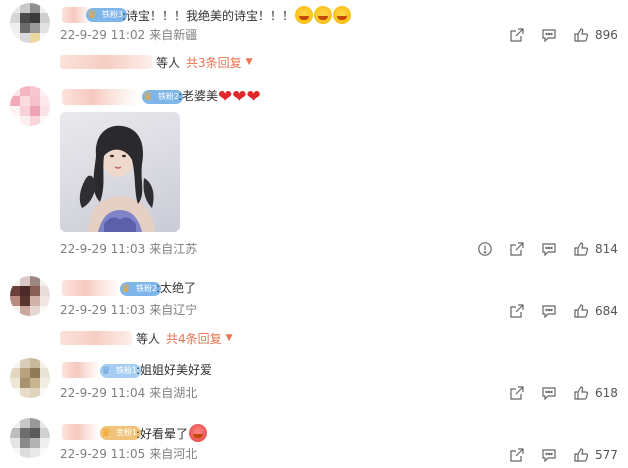 The height and width of the screenshot is (468, 628). Describe the element at coordinates (606, 249) in the screenshot. I see `like-count: 814` at that location.